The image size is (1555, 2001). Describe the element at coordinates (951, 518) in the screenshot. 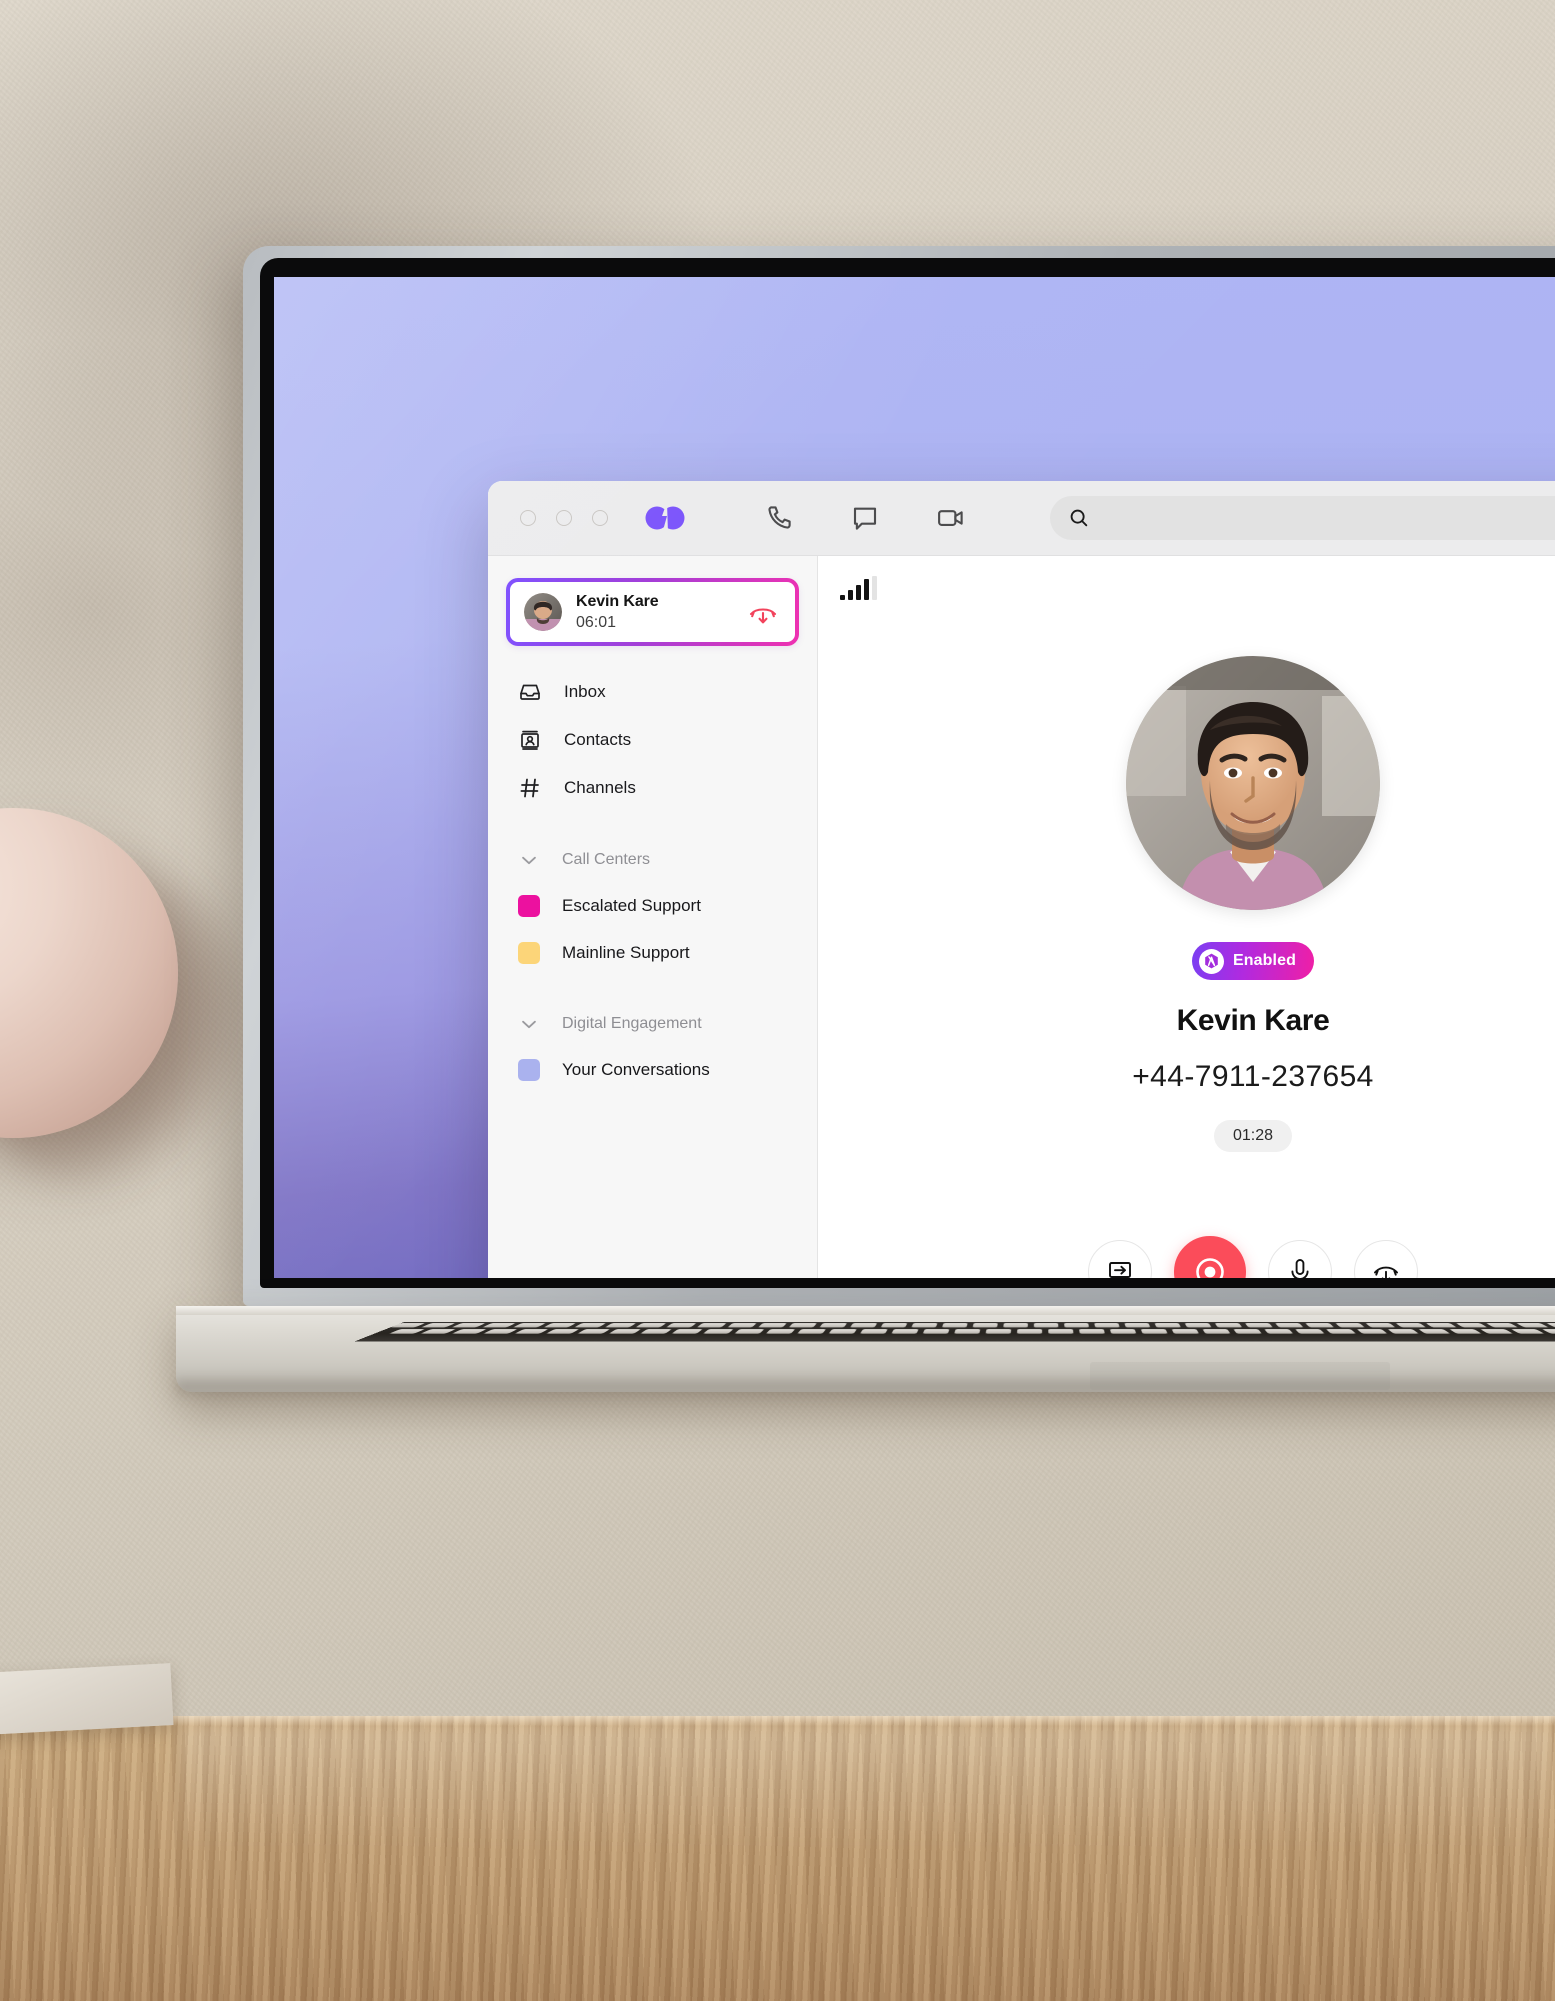

I see `video-icon` at that location.